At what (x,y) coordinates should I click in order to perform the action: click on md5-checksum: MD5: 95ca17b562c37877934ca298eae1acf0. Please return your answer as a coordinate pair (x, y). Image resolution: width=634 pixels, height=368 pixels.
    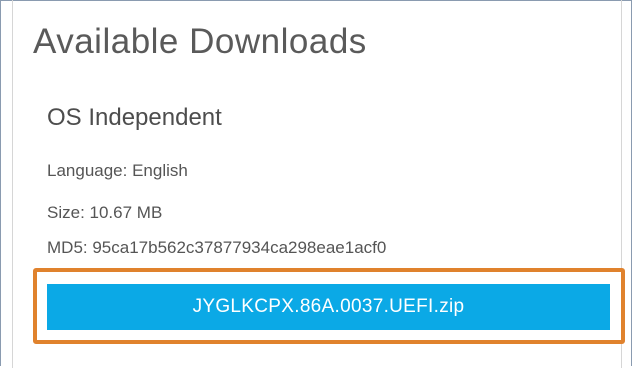
    Looking at the image, I should click on (217, 247).